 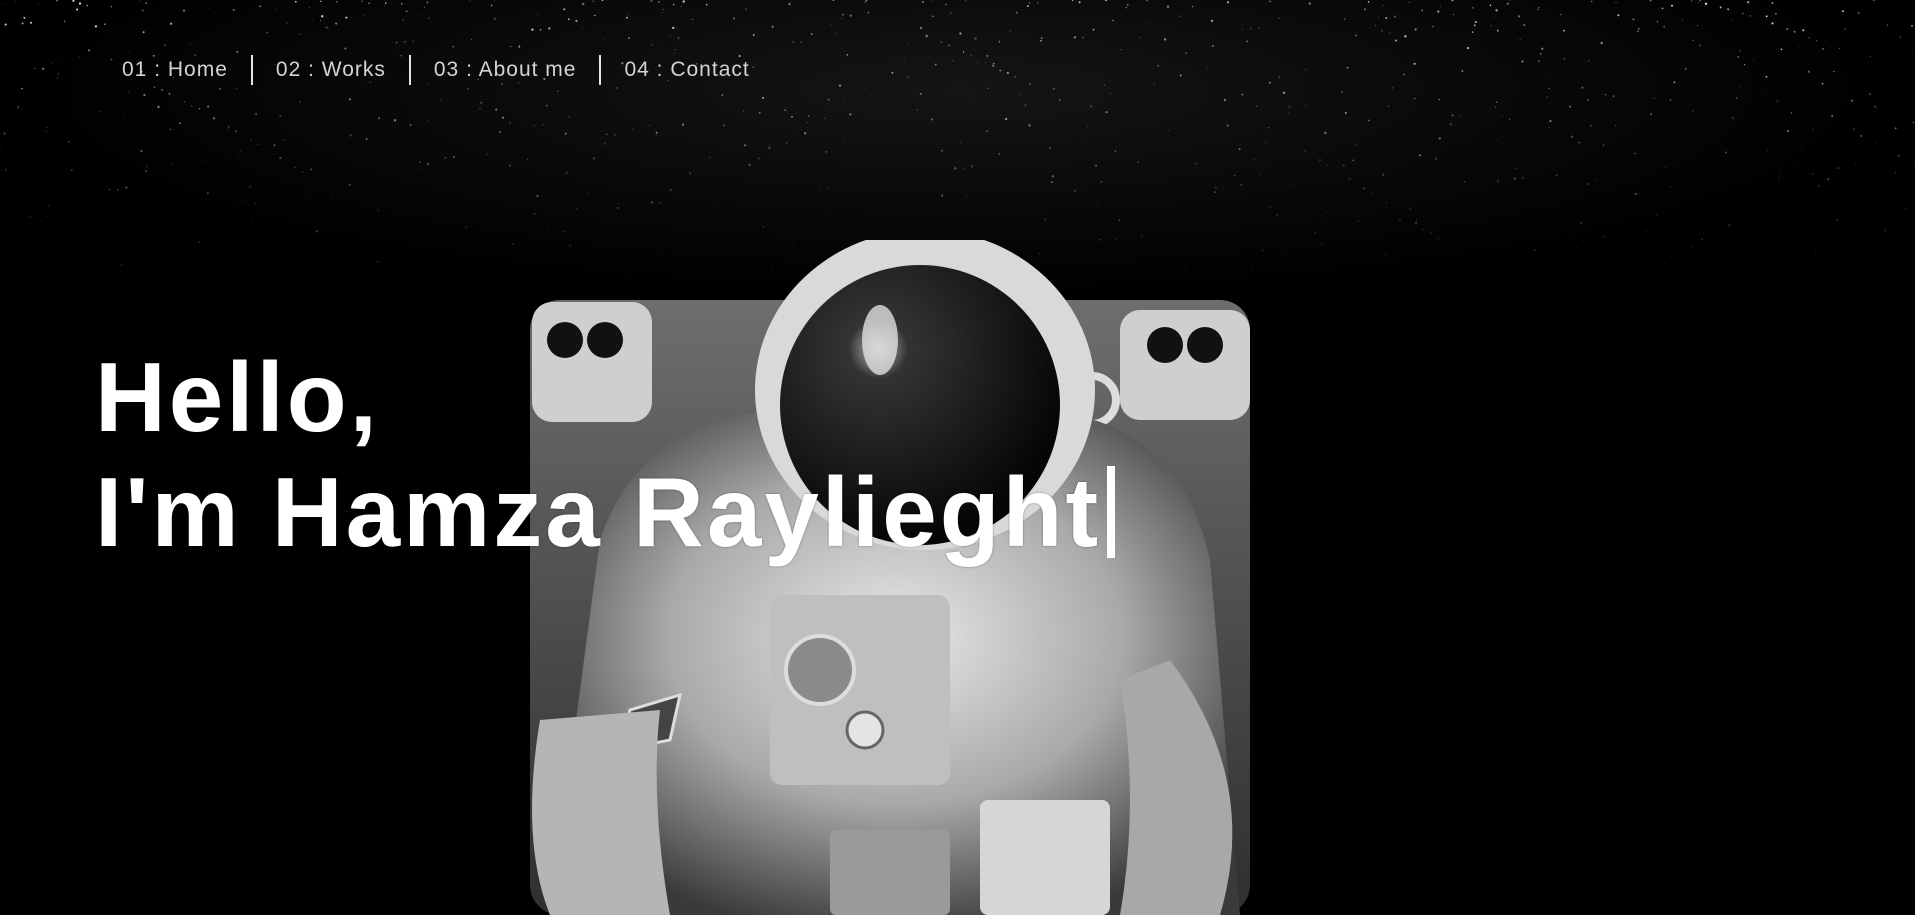 What do you see at coordinates (186, 70) in the screenshot?
I see `nav-home-link: 01 : Home` at bounding box center [186, 70].